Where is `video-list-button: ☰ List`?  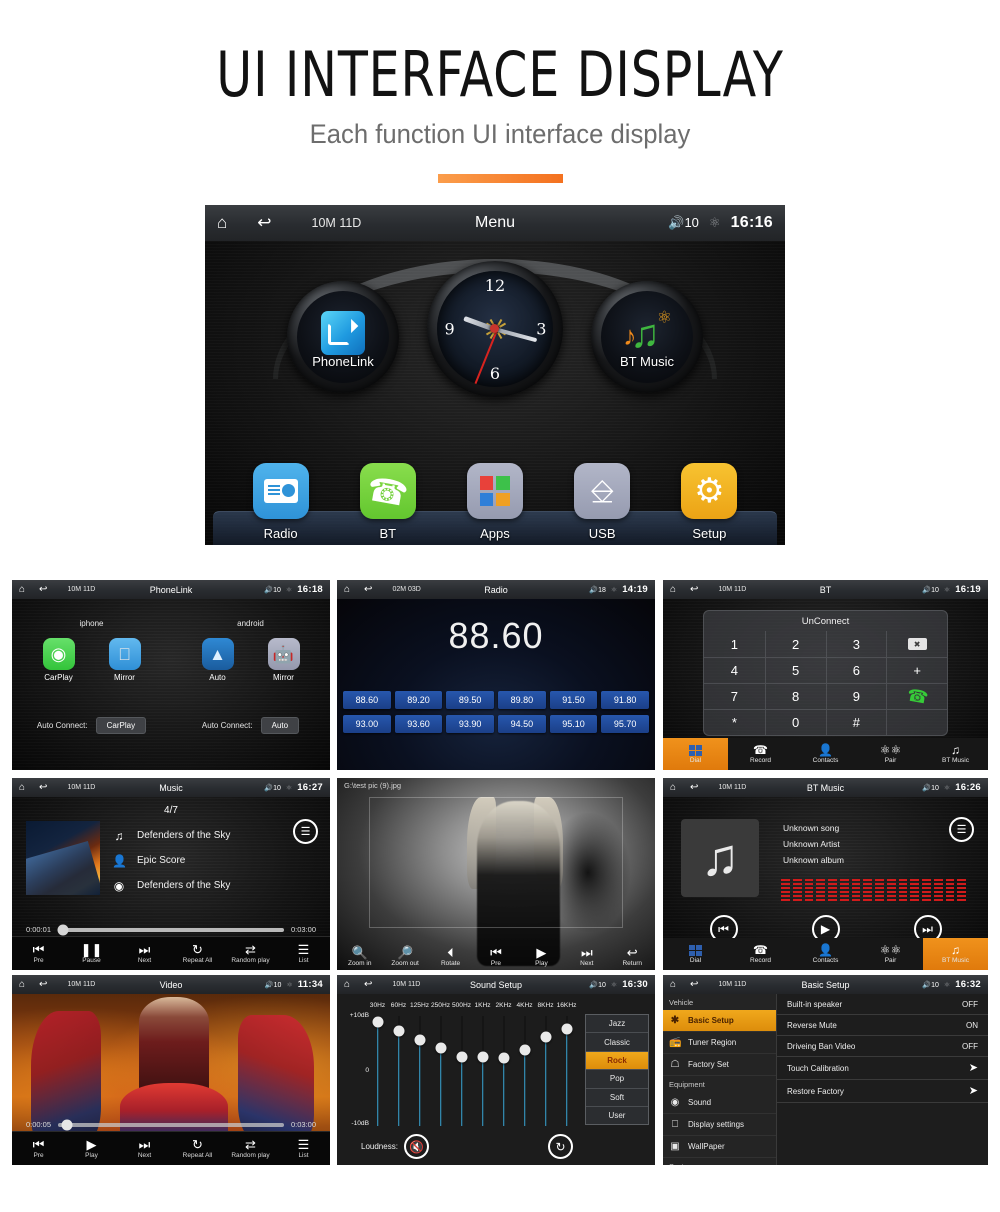 video-list-button: ☰ List is located at coordinates (303, 1148).